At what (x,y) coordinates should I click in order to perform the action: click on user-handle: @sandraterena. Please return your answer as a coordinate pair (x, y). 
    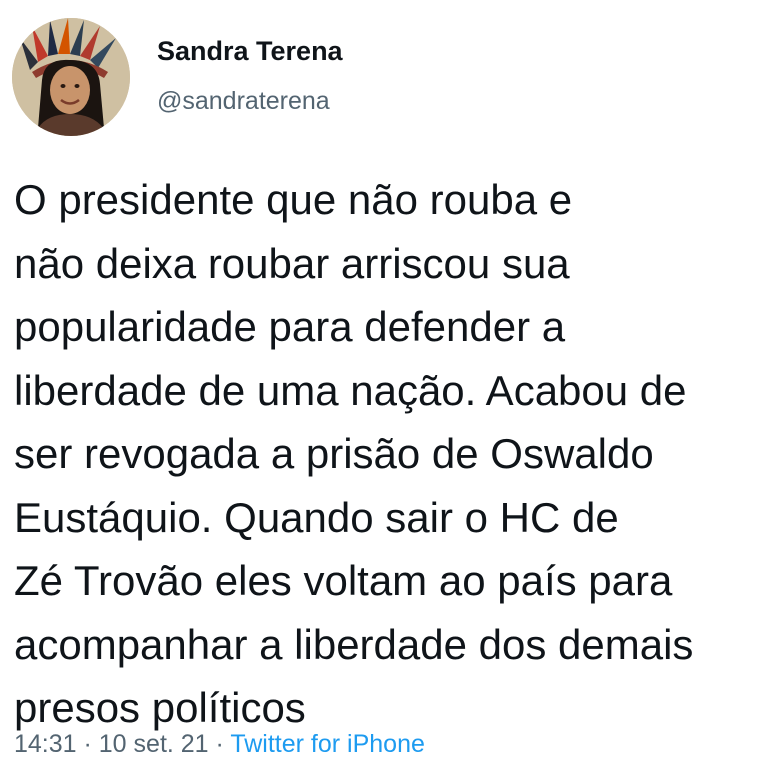
    Looking at the image, I should click on (243, 101).